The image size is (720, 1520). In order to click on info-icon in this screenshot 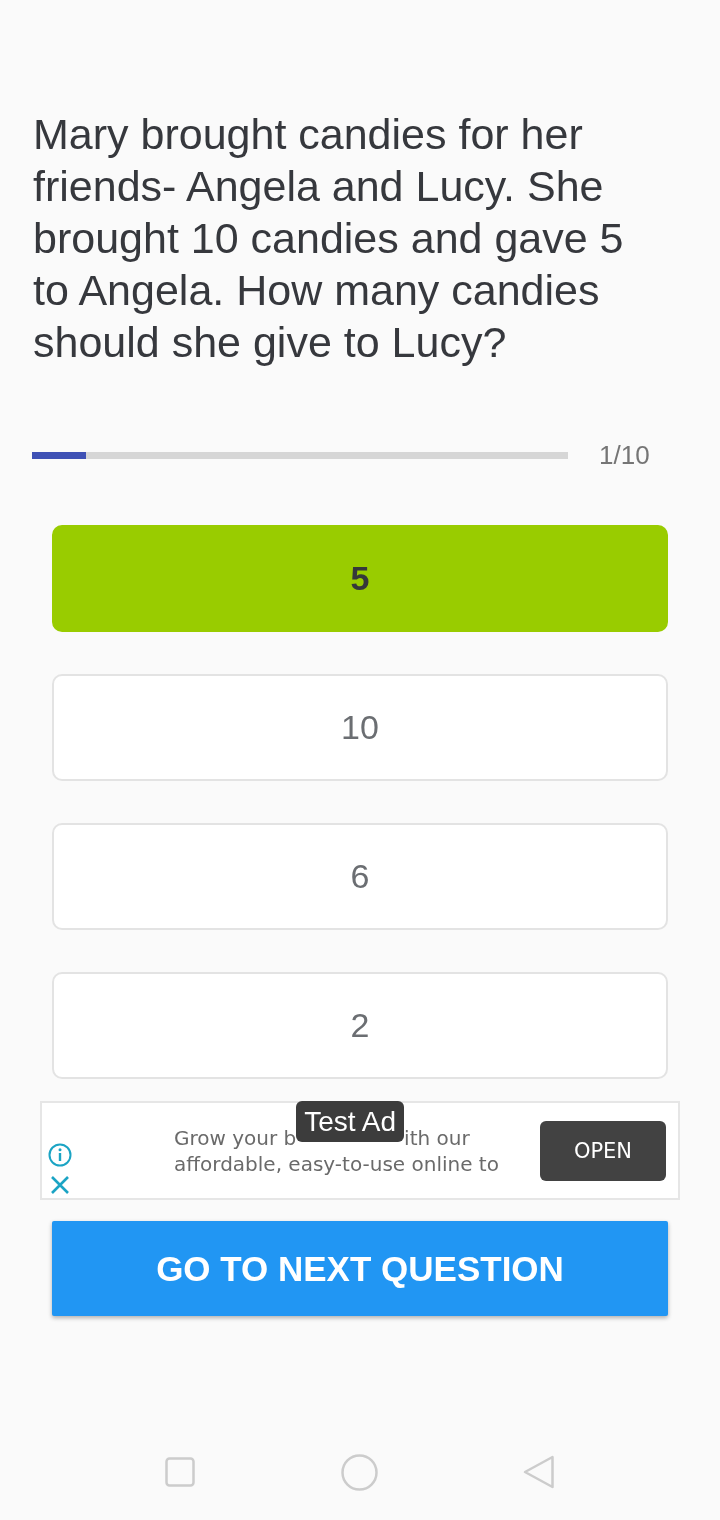, I will do `click(60, 1155)`.